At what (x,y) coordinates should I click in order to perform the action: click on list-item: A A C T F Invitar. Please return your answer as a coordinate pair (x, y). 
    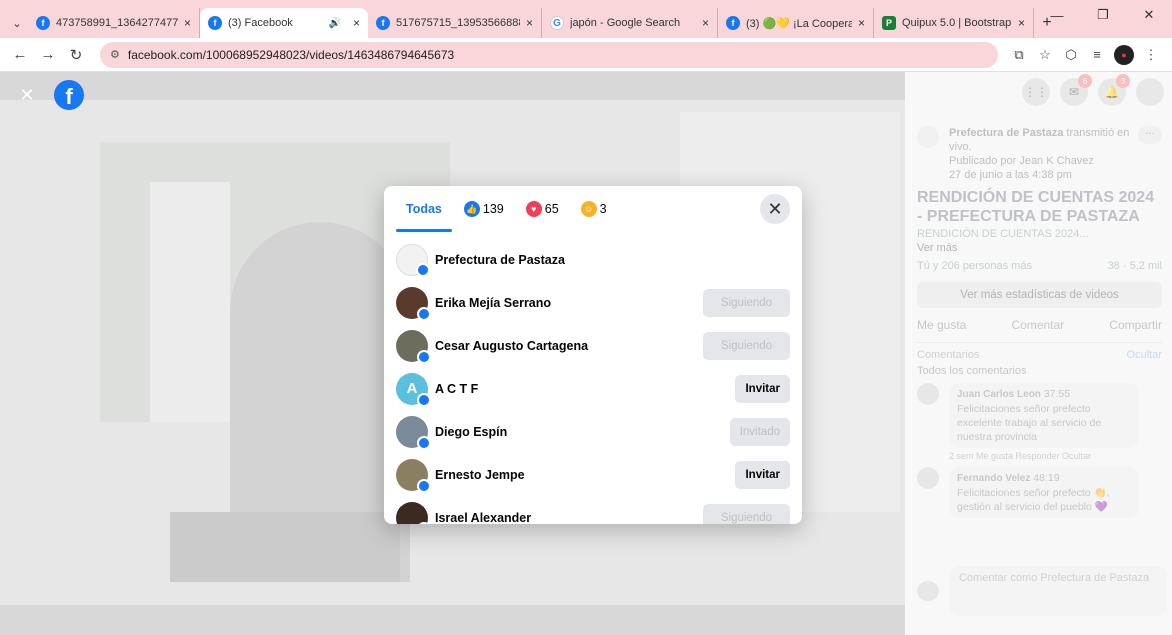
    Looking at the image, I should click on (593, 388).